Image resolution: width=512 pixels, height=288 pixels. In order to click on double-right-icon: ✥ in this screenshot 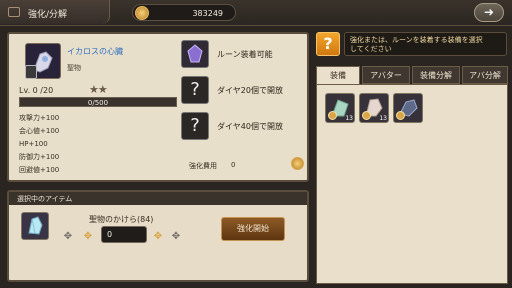, I will do `click(176, 236)`.